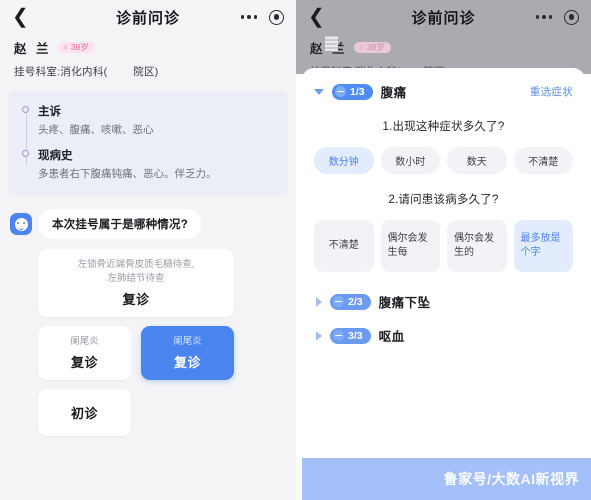 This screenshot has height=500, width=591. Describe the element at coordinates (443, 335) in the screenshot. I see `symptom-header-collapsed-3: 3/3 呕血` at that location.